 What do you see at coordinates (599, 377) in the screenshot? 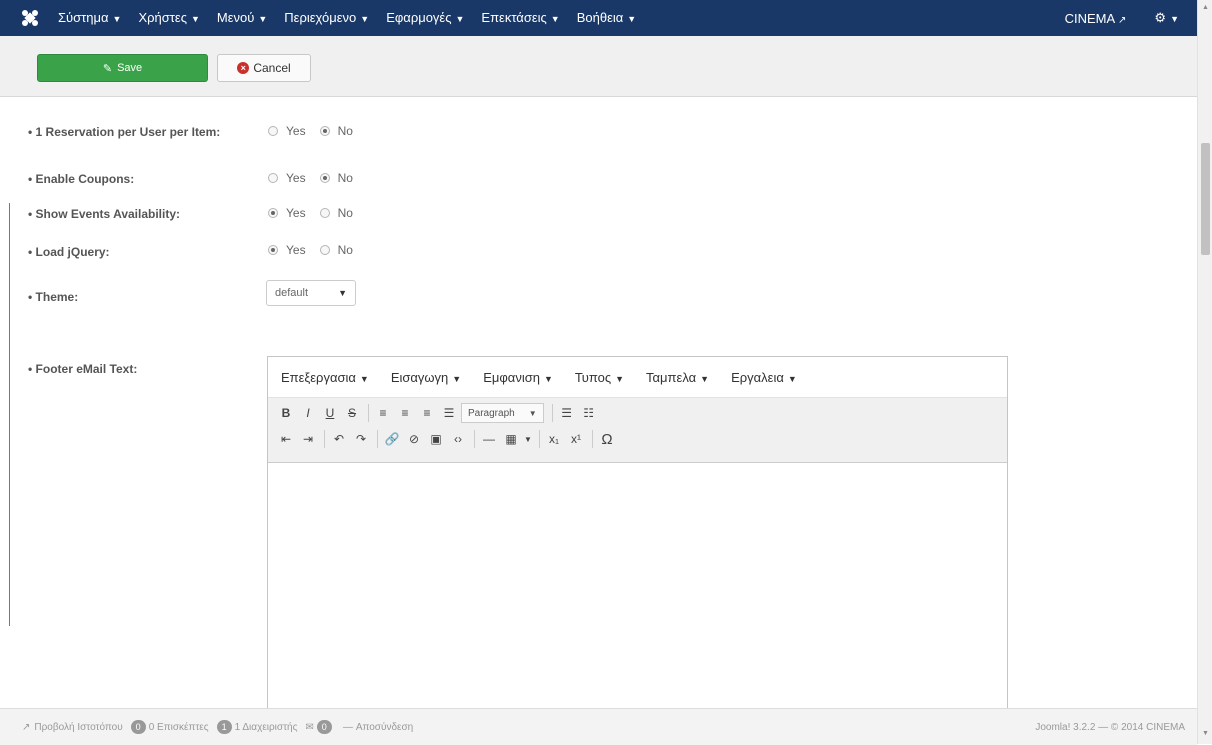
I see `editor-menu-format: Τυπος ▼` at bounding box center [599, 377].